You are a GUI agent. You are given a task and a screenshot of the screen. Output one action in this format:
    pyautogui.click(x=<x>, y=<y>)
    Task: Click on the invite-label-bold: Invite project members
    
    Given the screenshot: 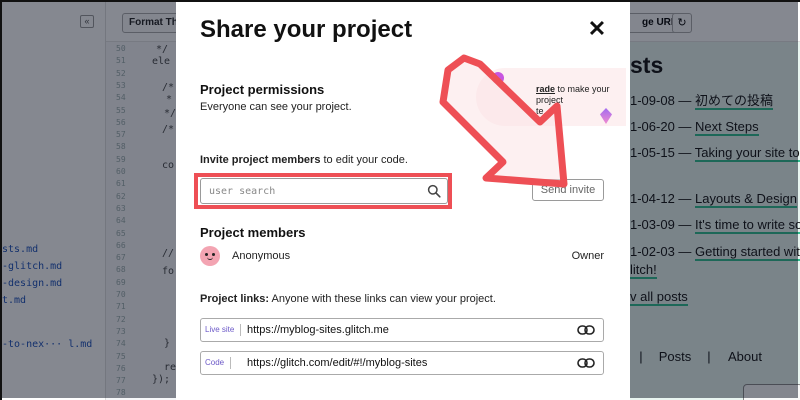 What is the action you would take?
    pyautogui.click(x=260, y=160)
    